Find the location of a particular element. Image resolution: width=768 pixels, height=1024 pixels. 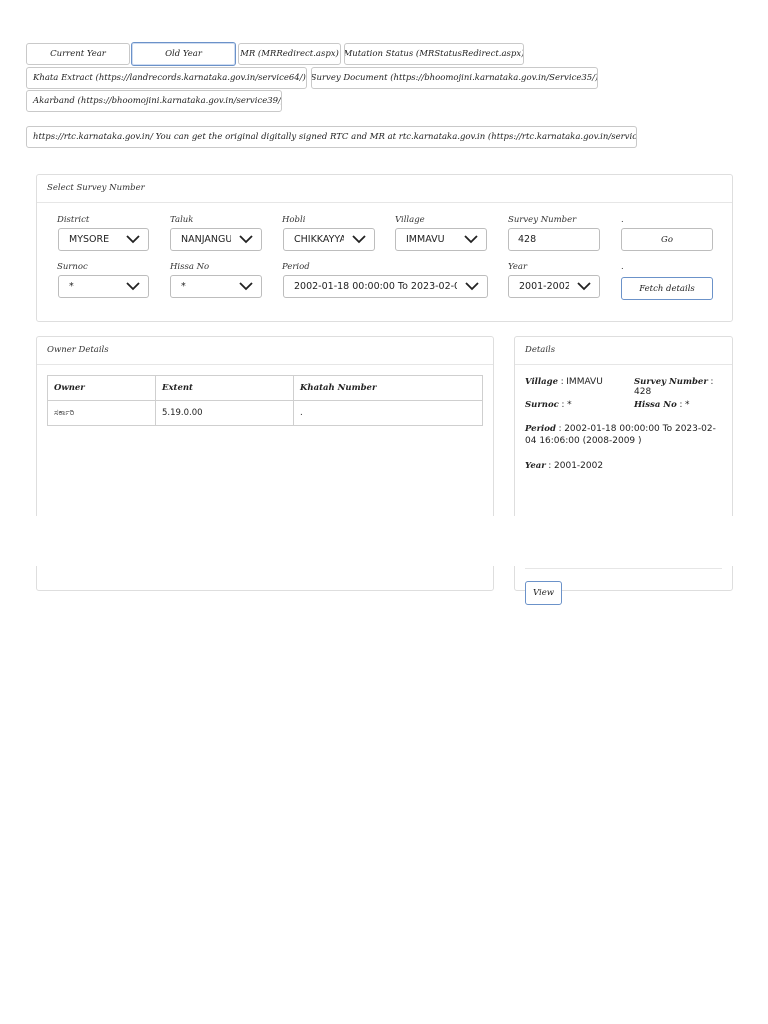

extent-cell: 5.19.0.00 is located at coordinates (224, 413).